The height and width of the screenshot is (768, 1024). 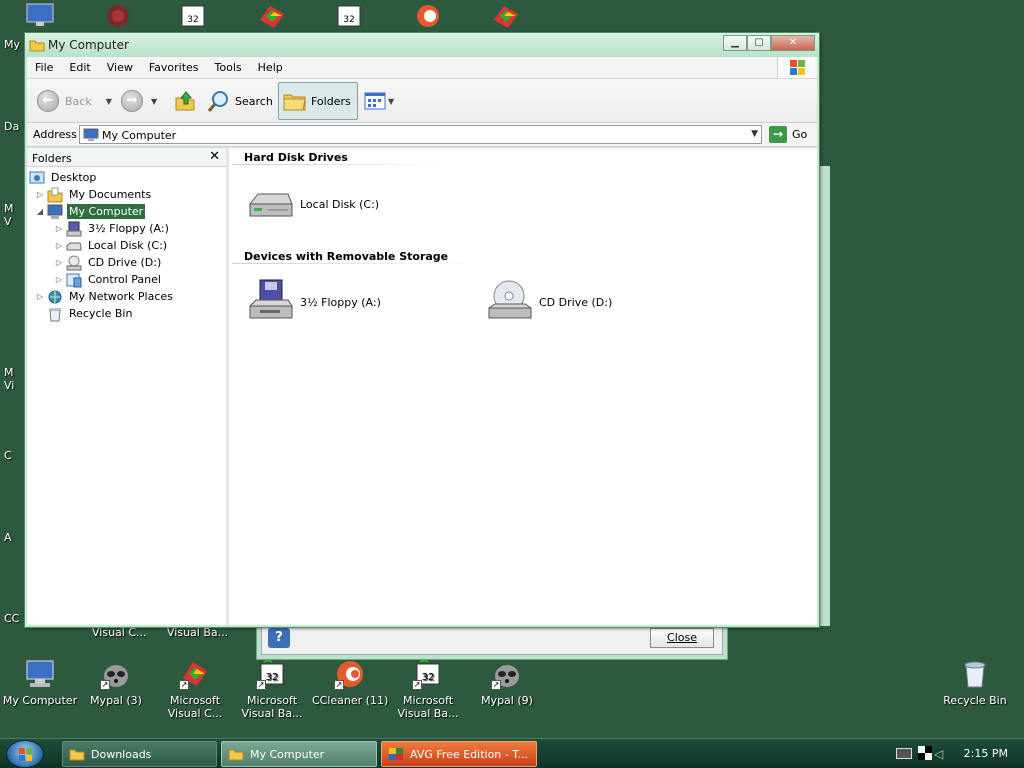 I want to click on avg-icon, so click(x=396, y=754).